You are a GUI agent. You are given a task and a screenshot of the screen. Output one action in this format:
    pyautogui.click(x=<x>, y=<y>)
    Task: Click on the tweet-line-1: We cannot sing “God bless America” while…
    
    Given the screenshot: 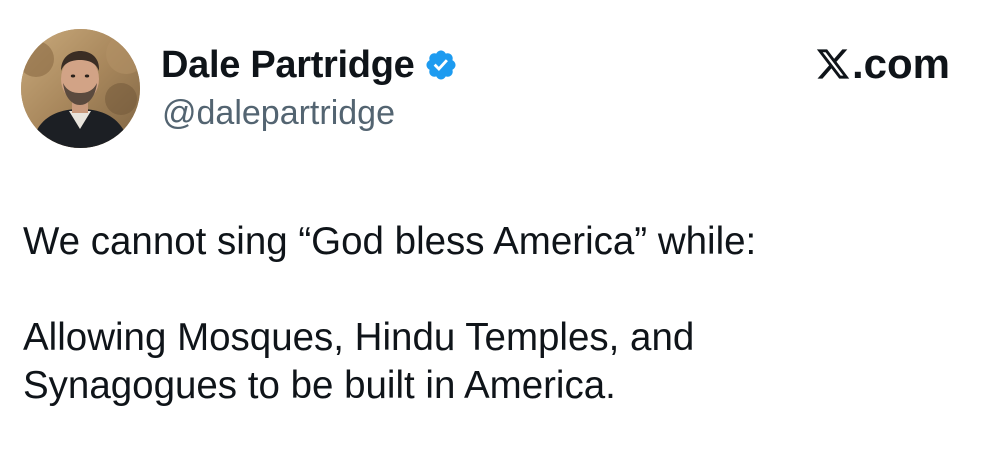 What is the action you would take?
    pyautogui.click(x=390, y=241)
    